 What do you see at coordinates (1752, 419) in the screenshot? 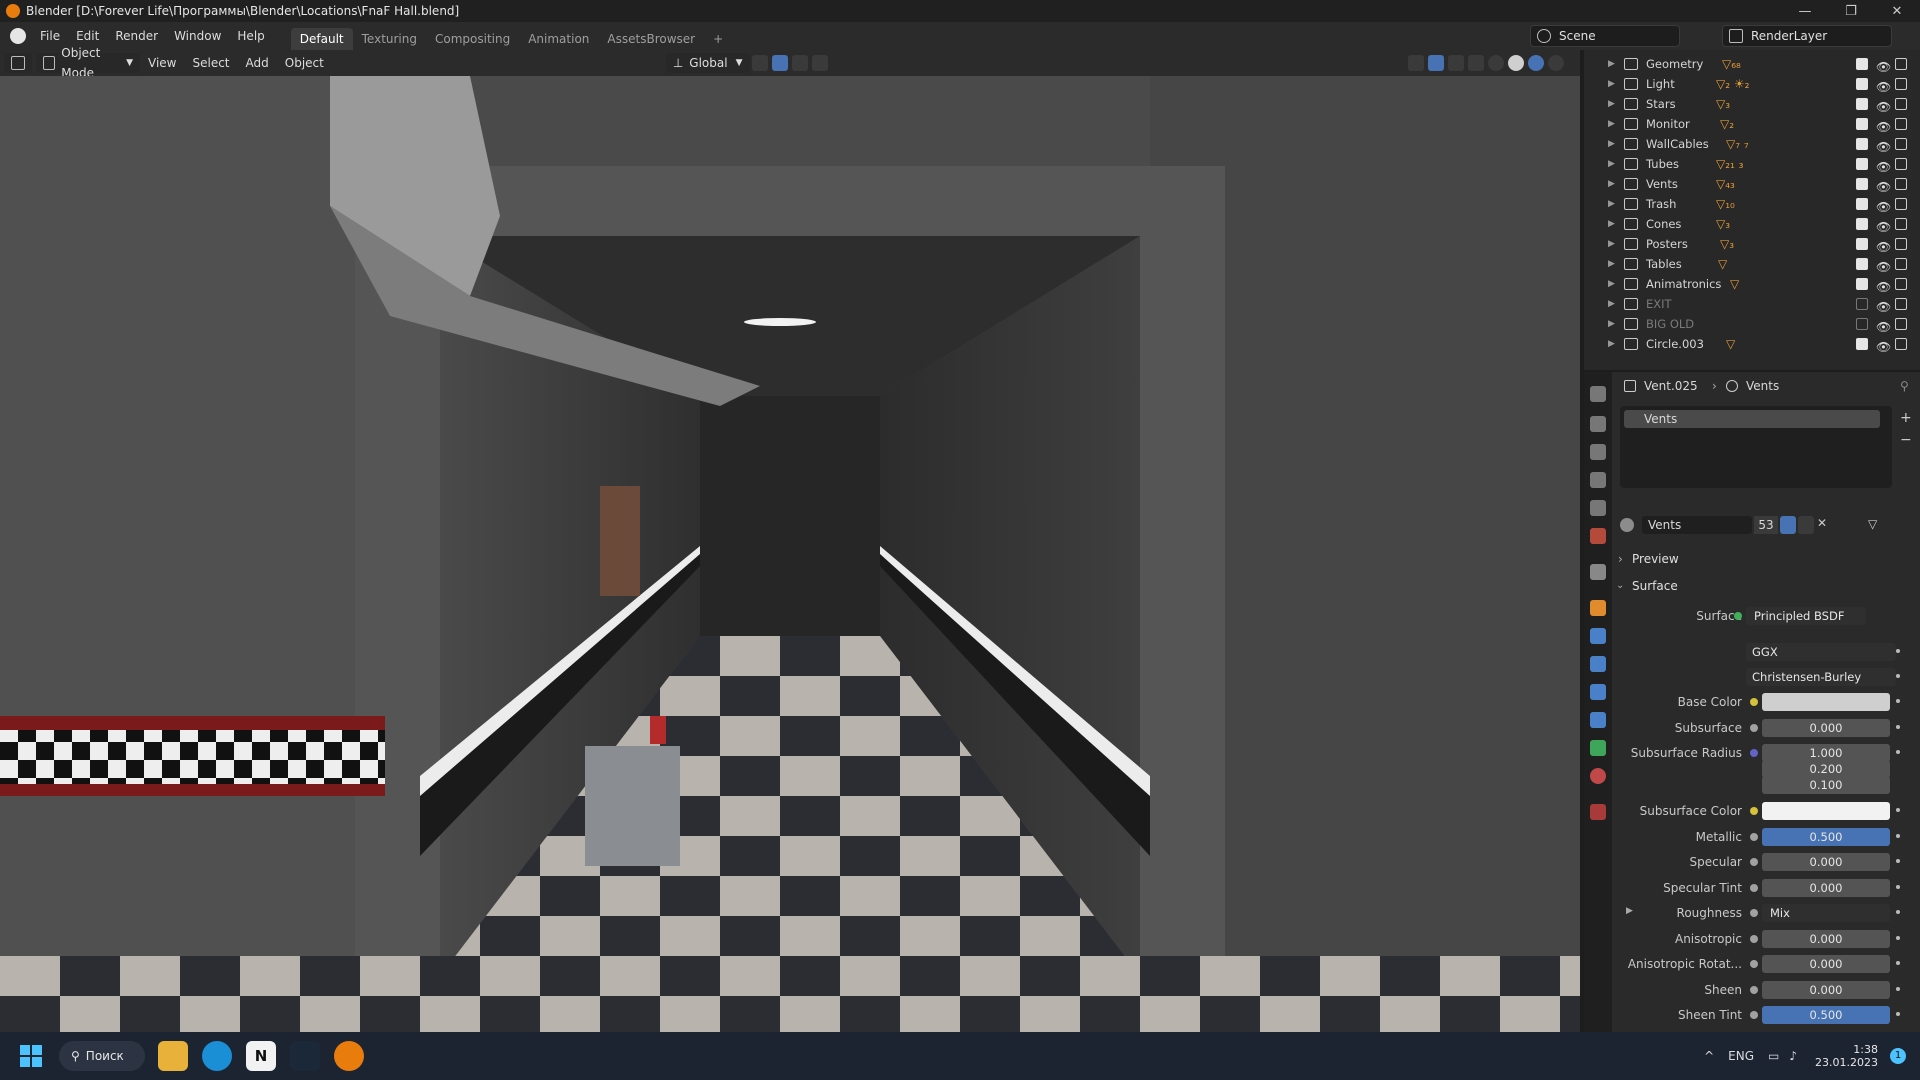
I see `material-slot: Vents` at bounding box center [1752, 419].